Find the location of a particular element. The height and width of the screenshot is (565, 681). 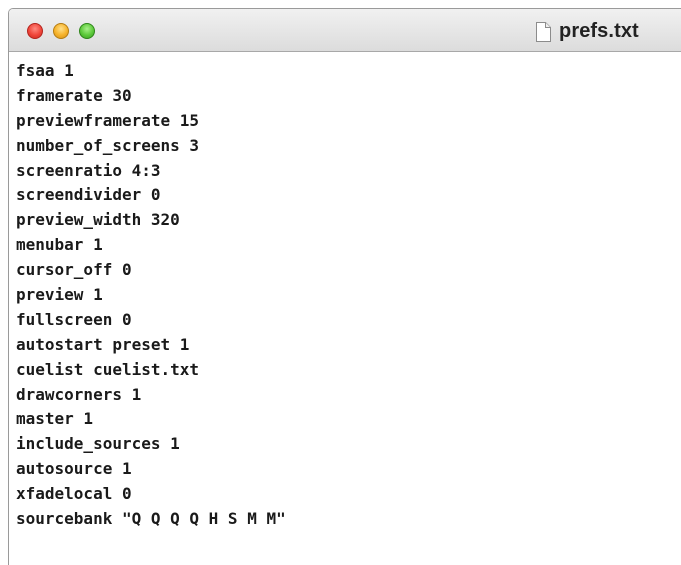

window-title: prefs.txt is located at coordinates (599, 31).